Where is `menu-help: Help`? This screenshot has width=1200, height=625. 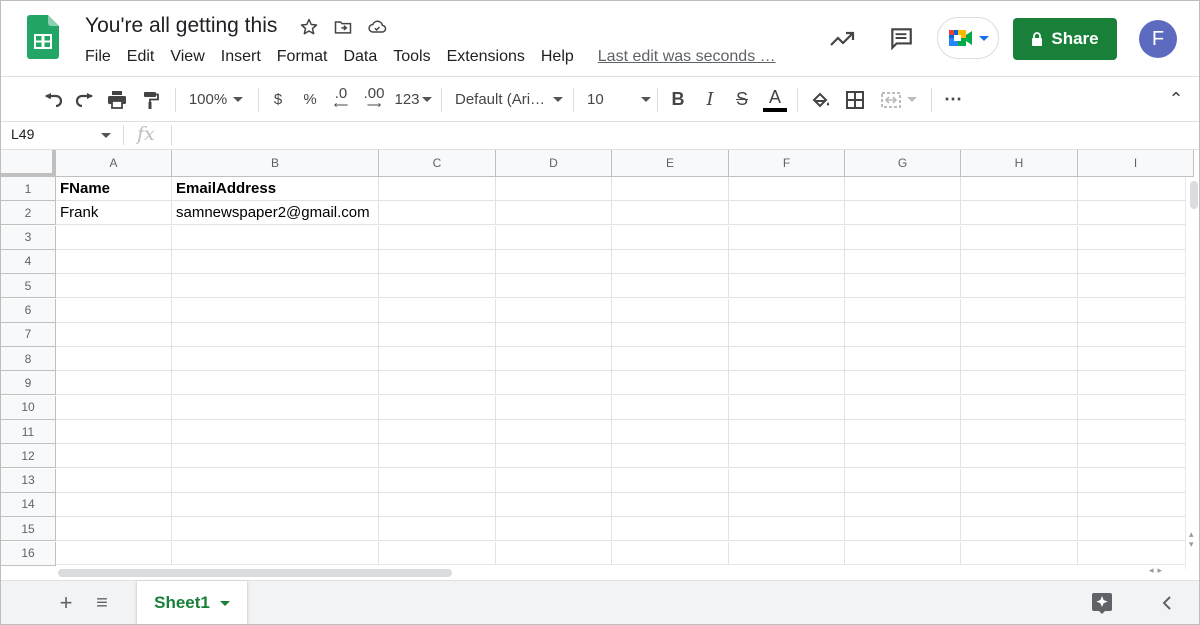 menu-help: Help is located at coordinates (557, 57).